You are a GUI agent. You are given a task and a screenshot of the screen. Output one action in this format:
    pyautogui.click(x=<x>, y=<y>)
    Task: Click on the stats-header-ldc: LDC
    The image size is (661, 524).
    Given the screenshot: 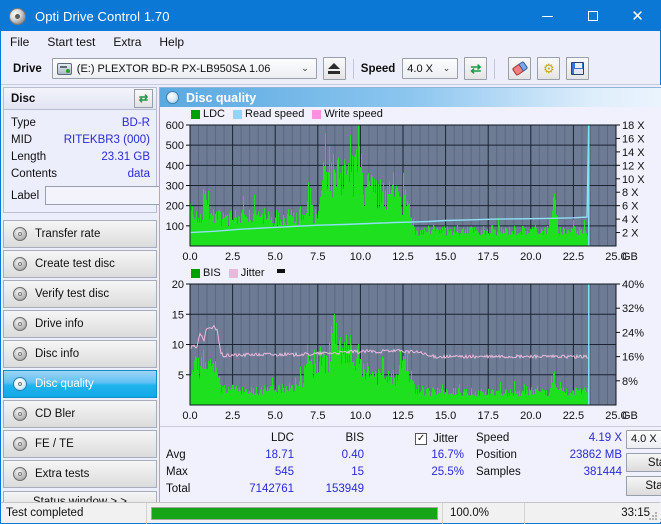 What is the action you would take?
    pyautogui.click(x=282, y=438)
    